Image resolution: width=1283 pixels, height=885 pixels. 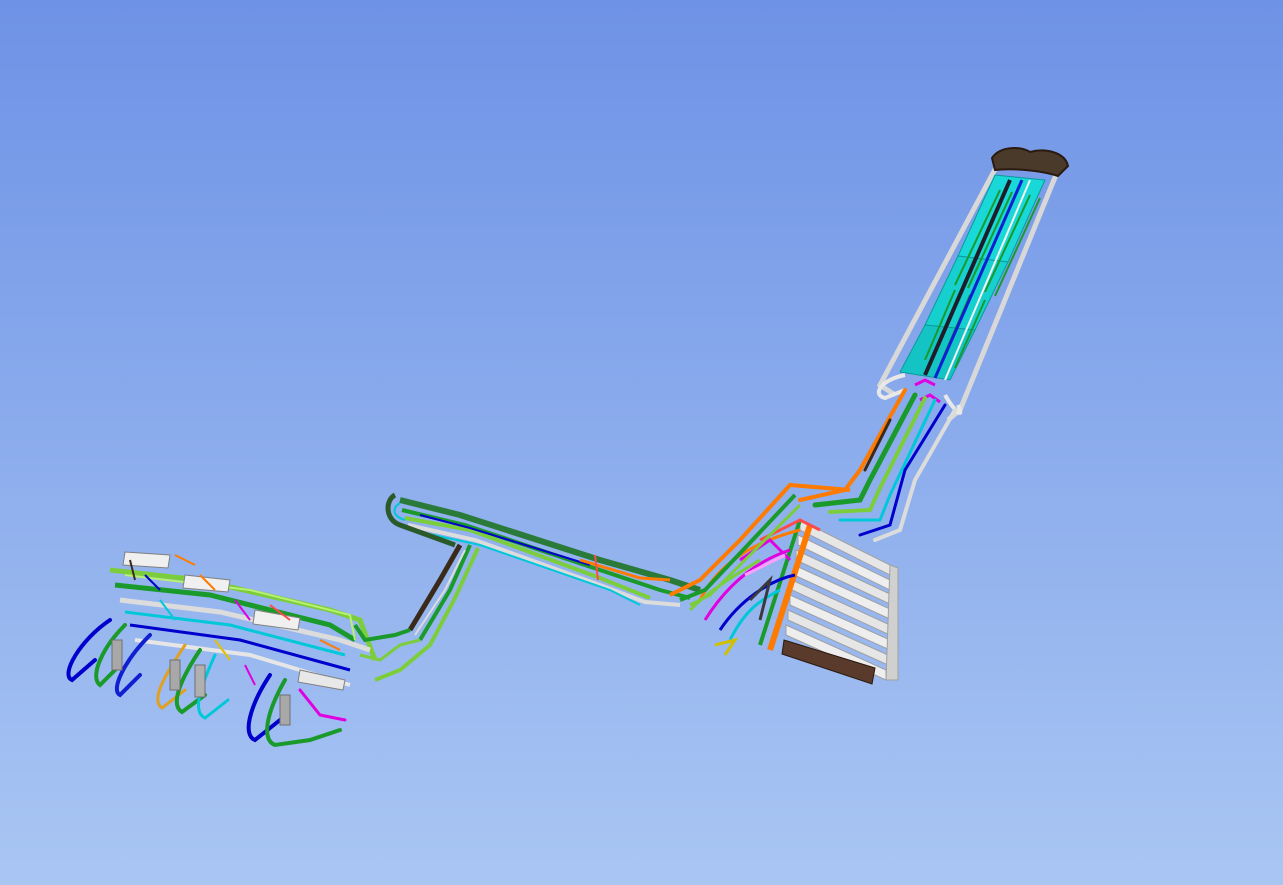 What do you see at coordinates (625, 544) in the screenshot?
I see `center-diagonal-rack` at bounding box center [625, 544].